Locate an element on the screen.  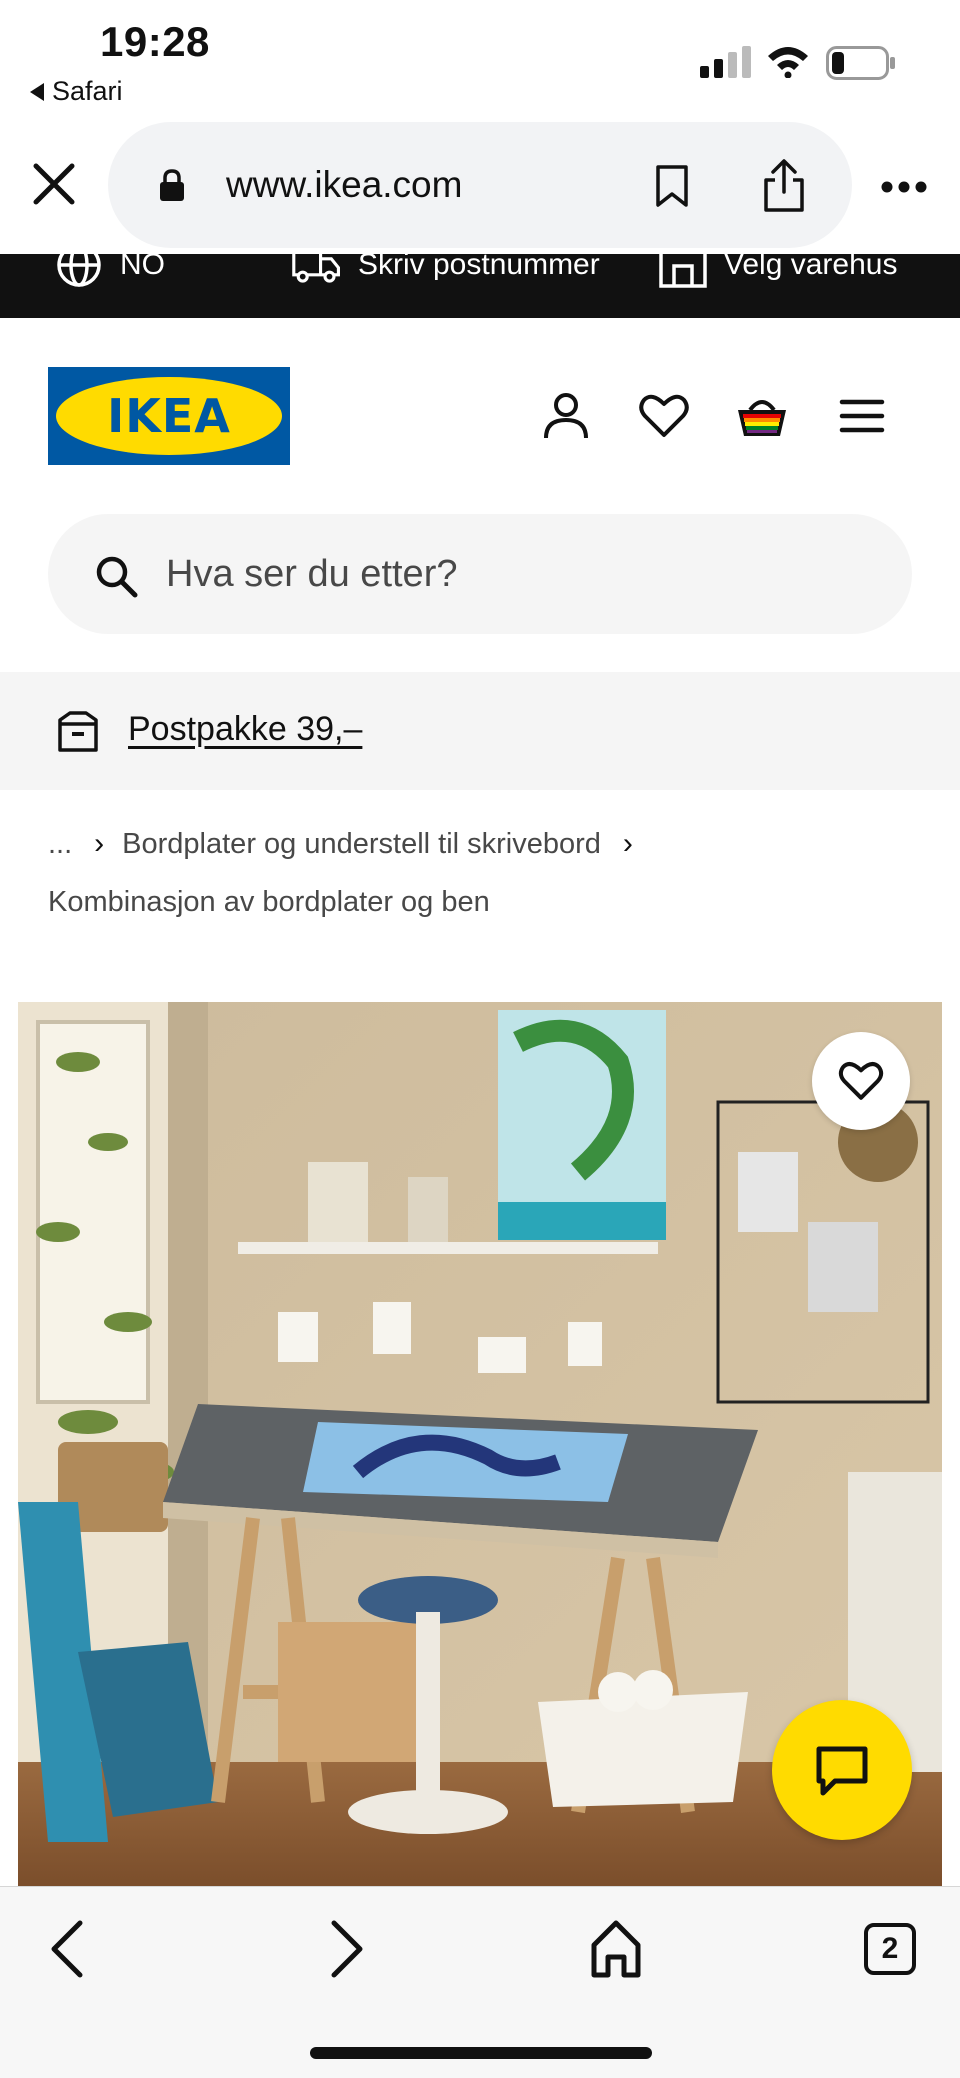
profile-icon is located at coordinates (566, 416).